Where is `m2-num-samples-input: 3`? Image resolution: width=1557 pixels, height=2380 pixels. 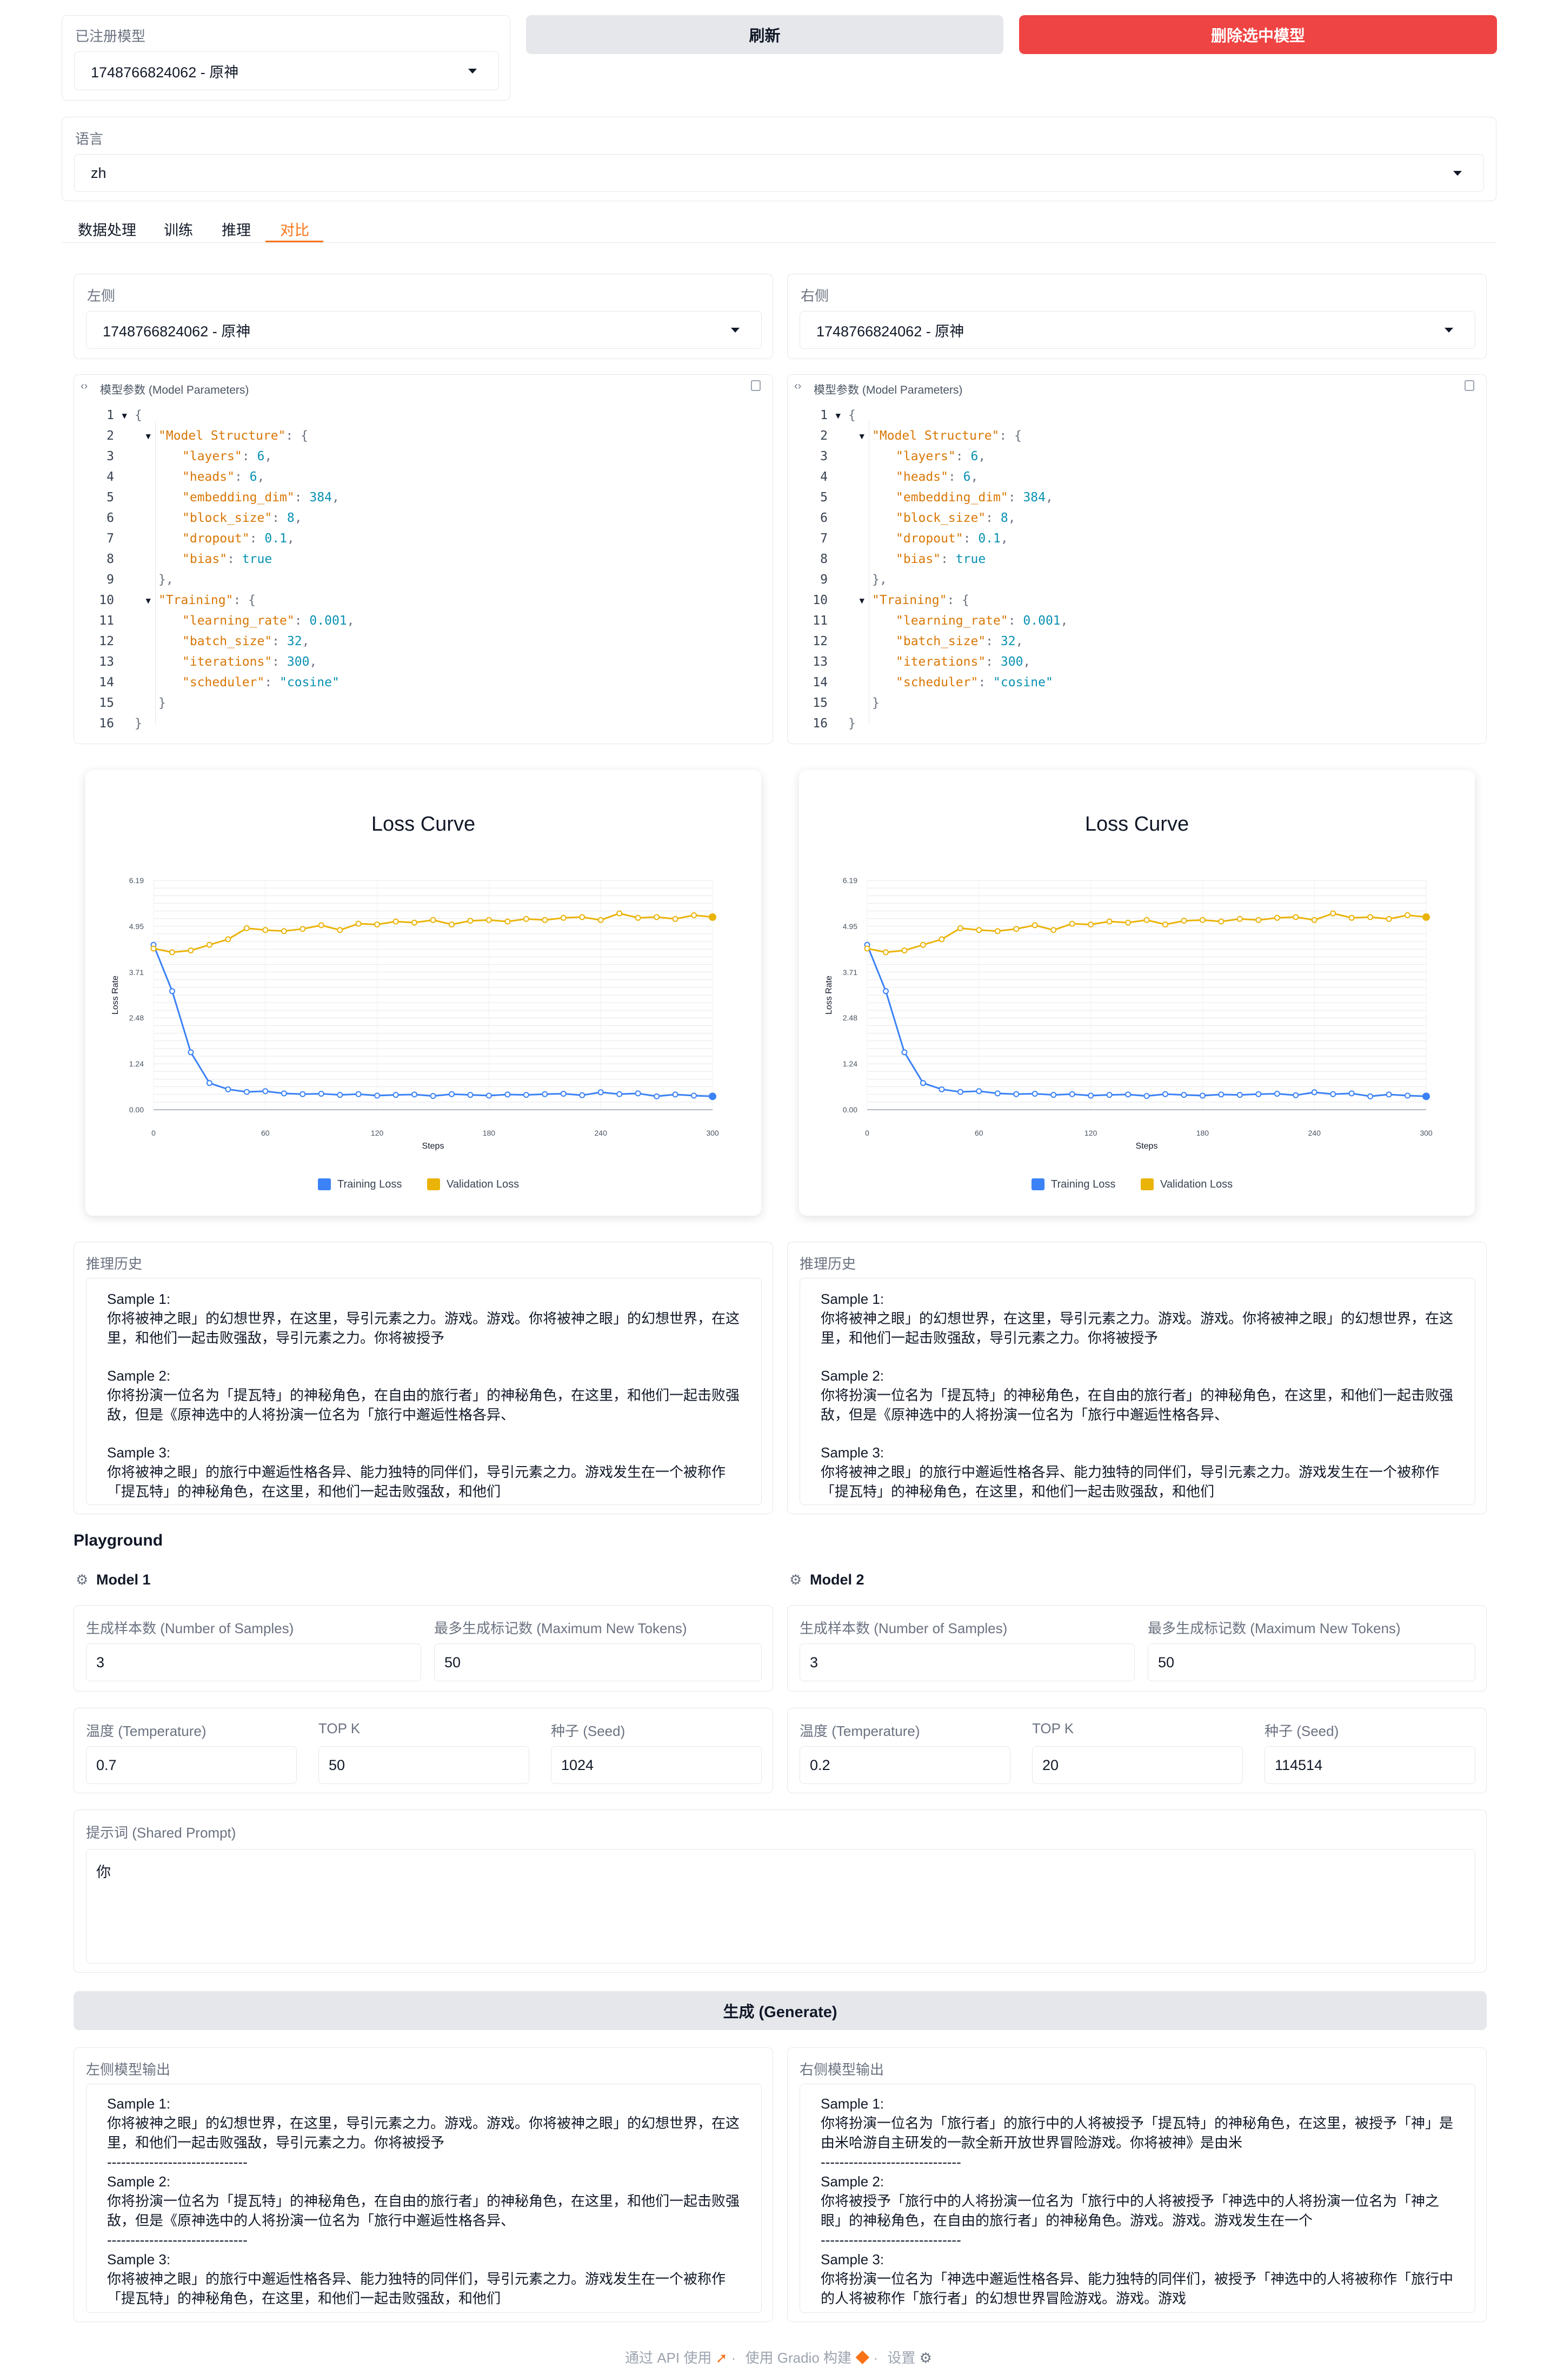
m2-num-samples-input: 3 is located at coordinates (968, 1662).